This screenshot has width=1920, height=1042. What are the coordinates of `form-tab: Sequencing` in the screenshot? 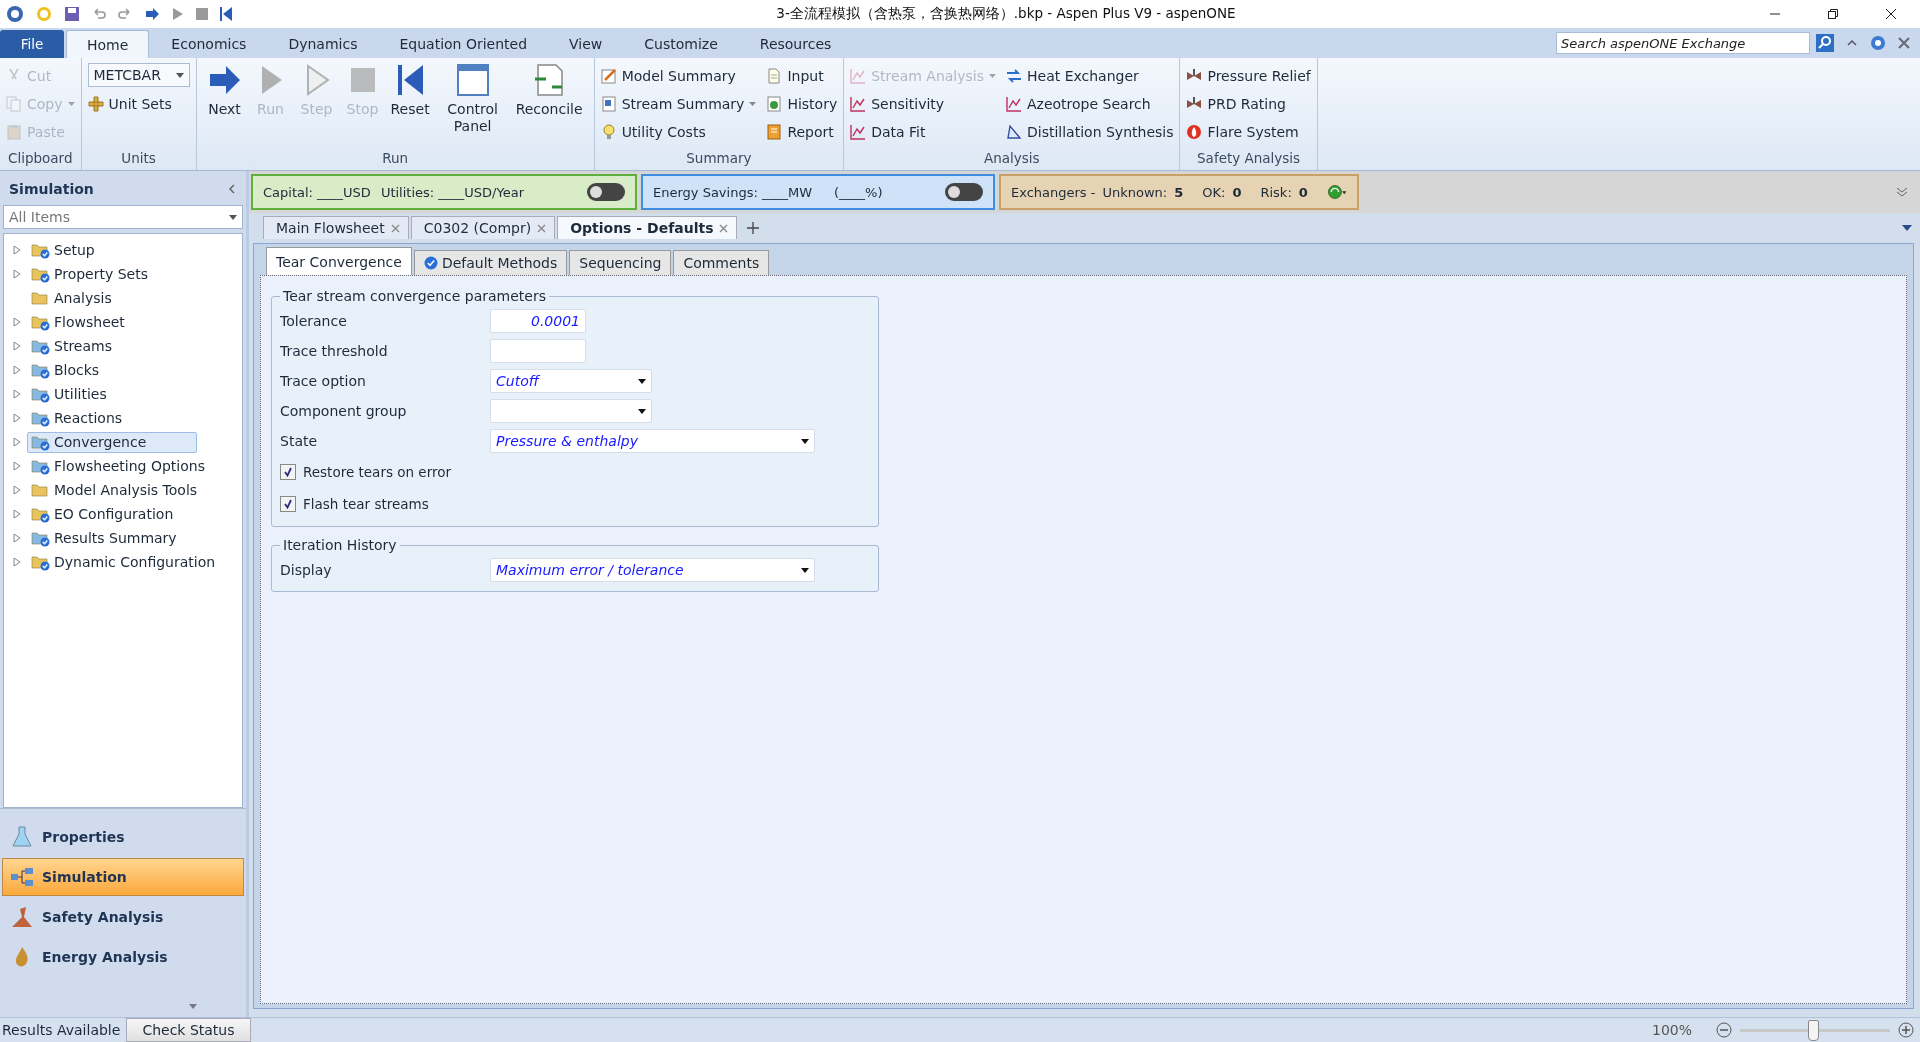 It's located at (620, 262).